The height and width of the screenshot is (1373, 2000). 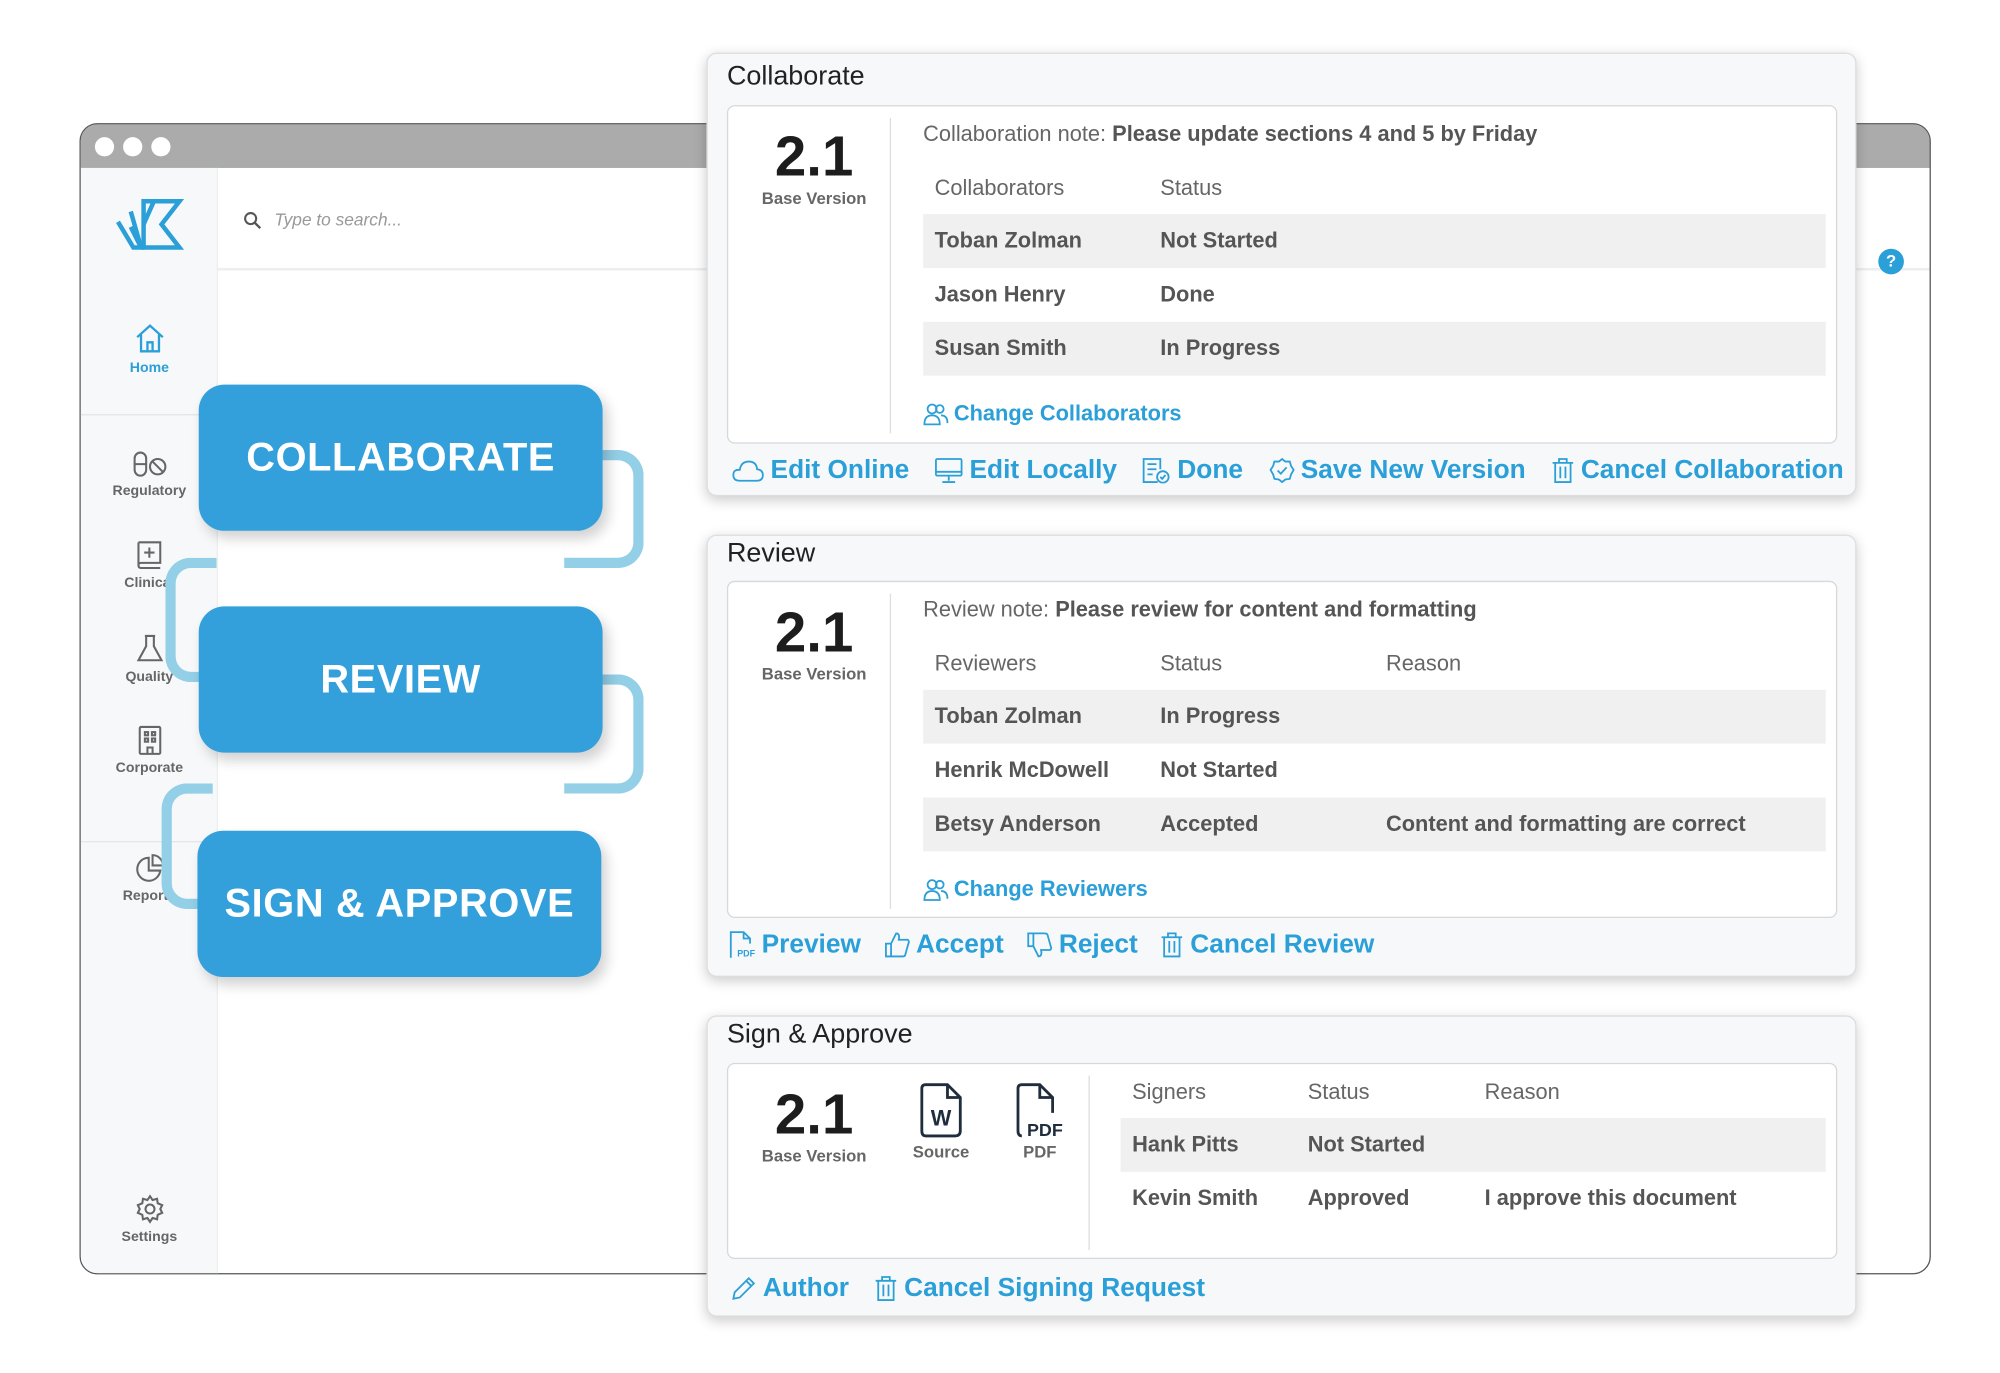 I want to click on sign-approve-step-button: SIGN & APPROVE, so click(x=399, y=903).